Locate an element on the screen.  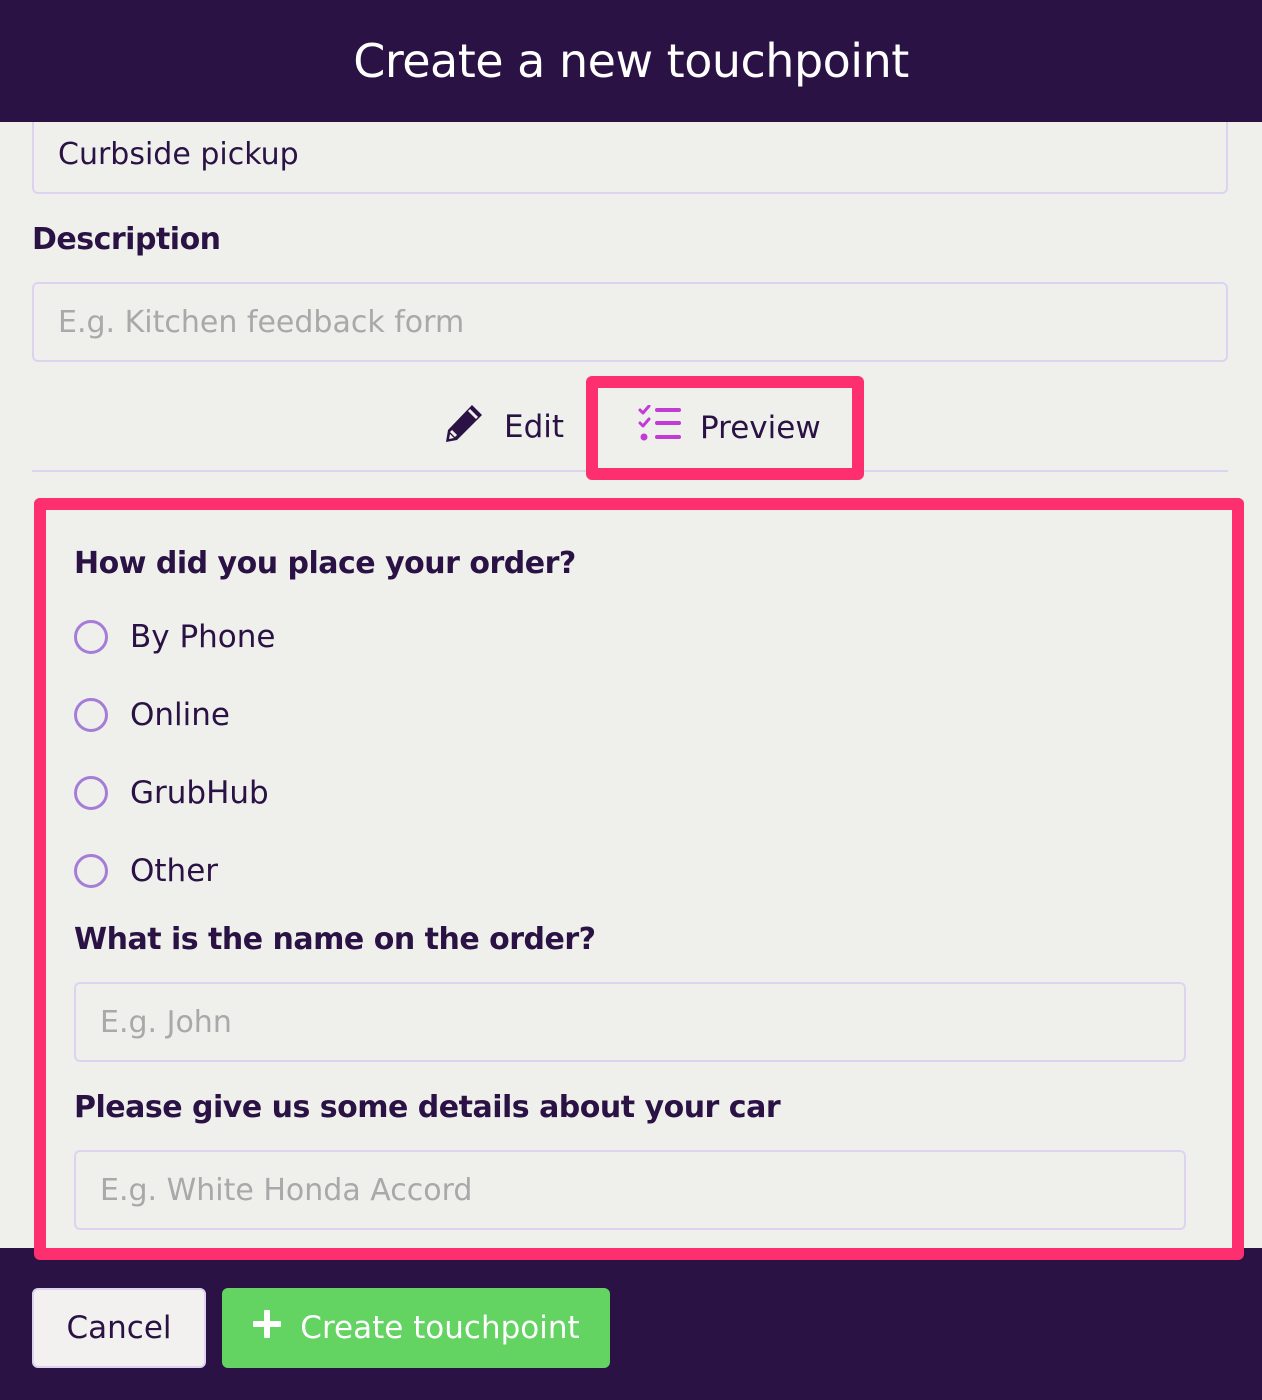
tab-preview-label: Preview is located at coordinates (760, 428).